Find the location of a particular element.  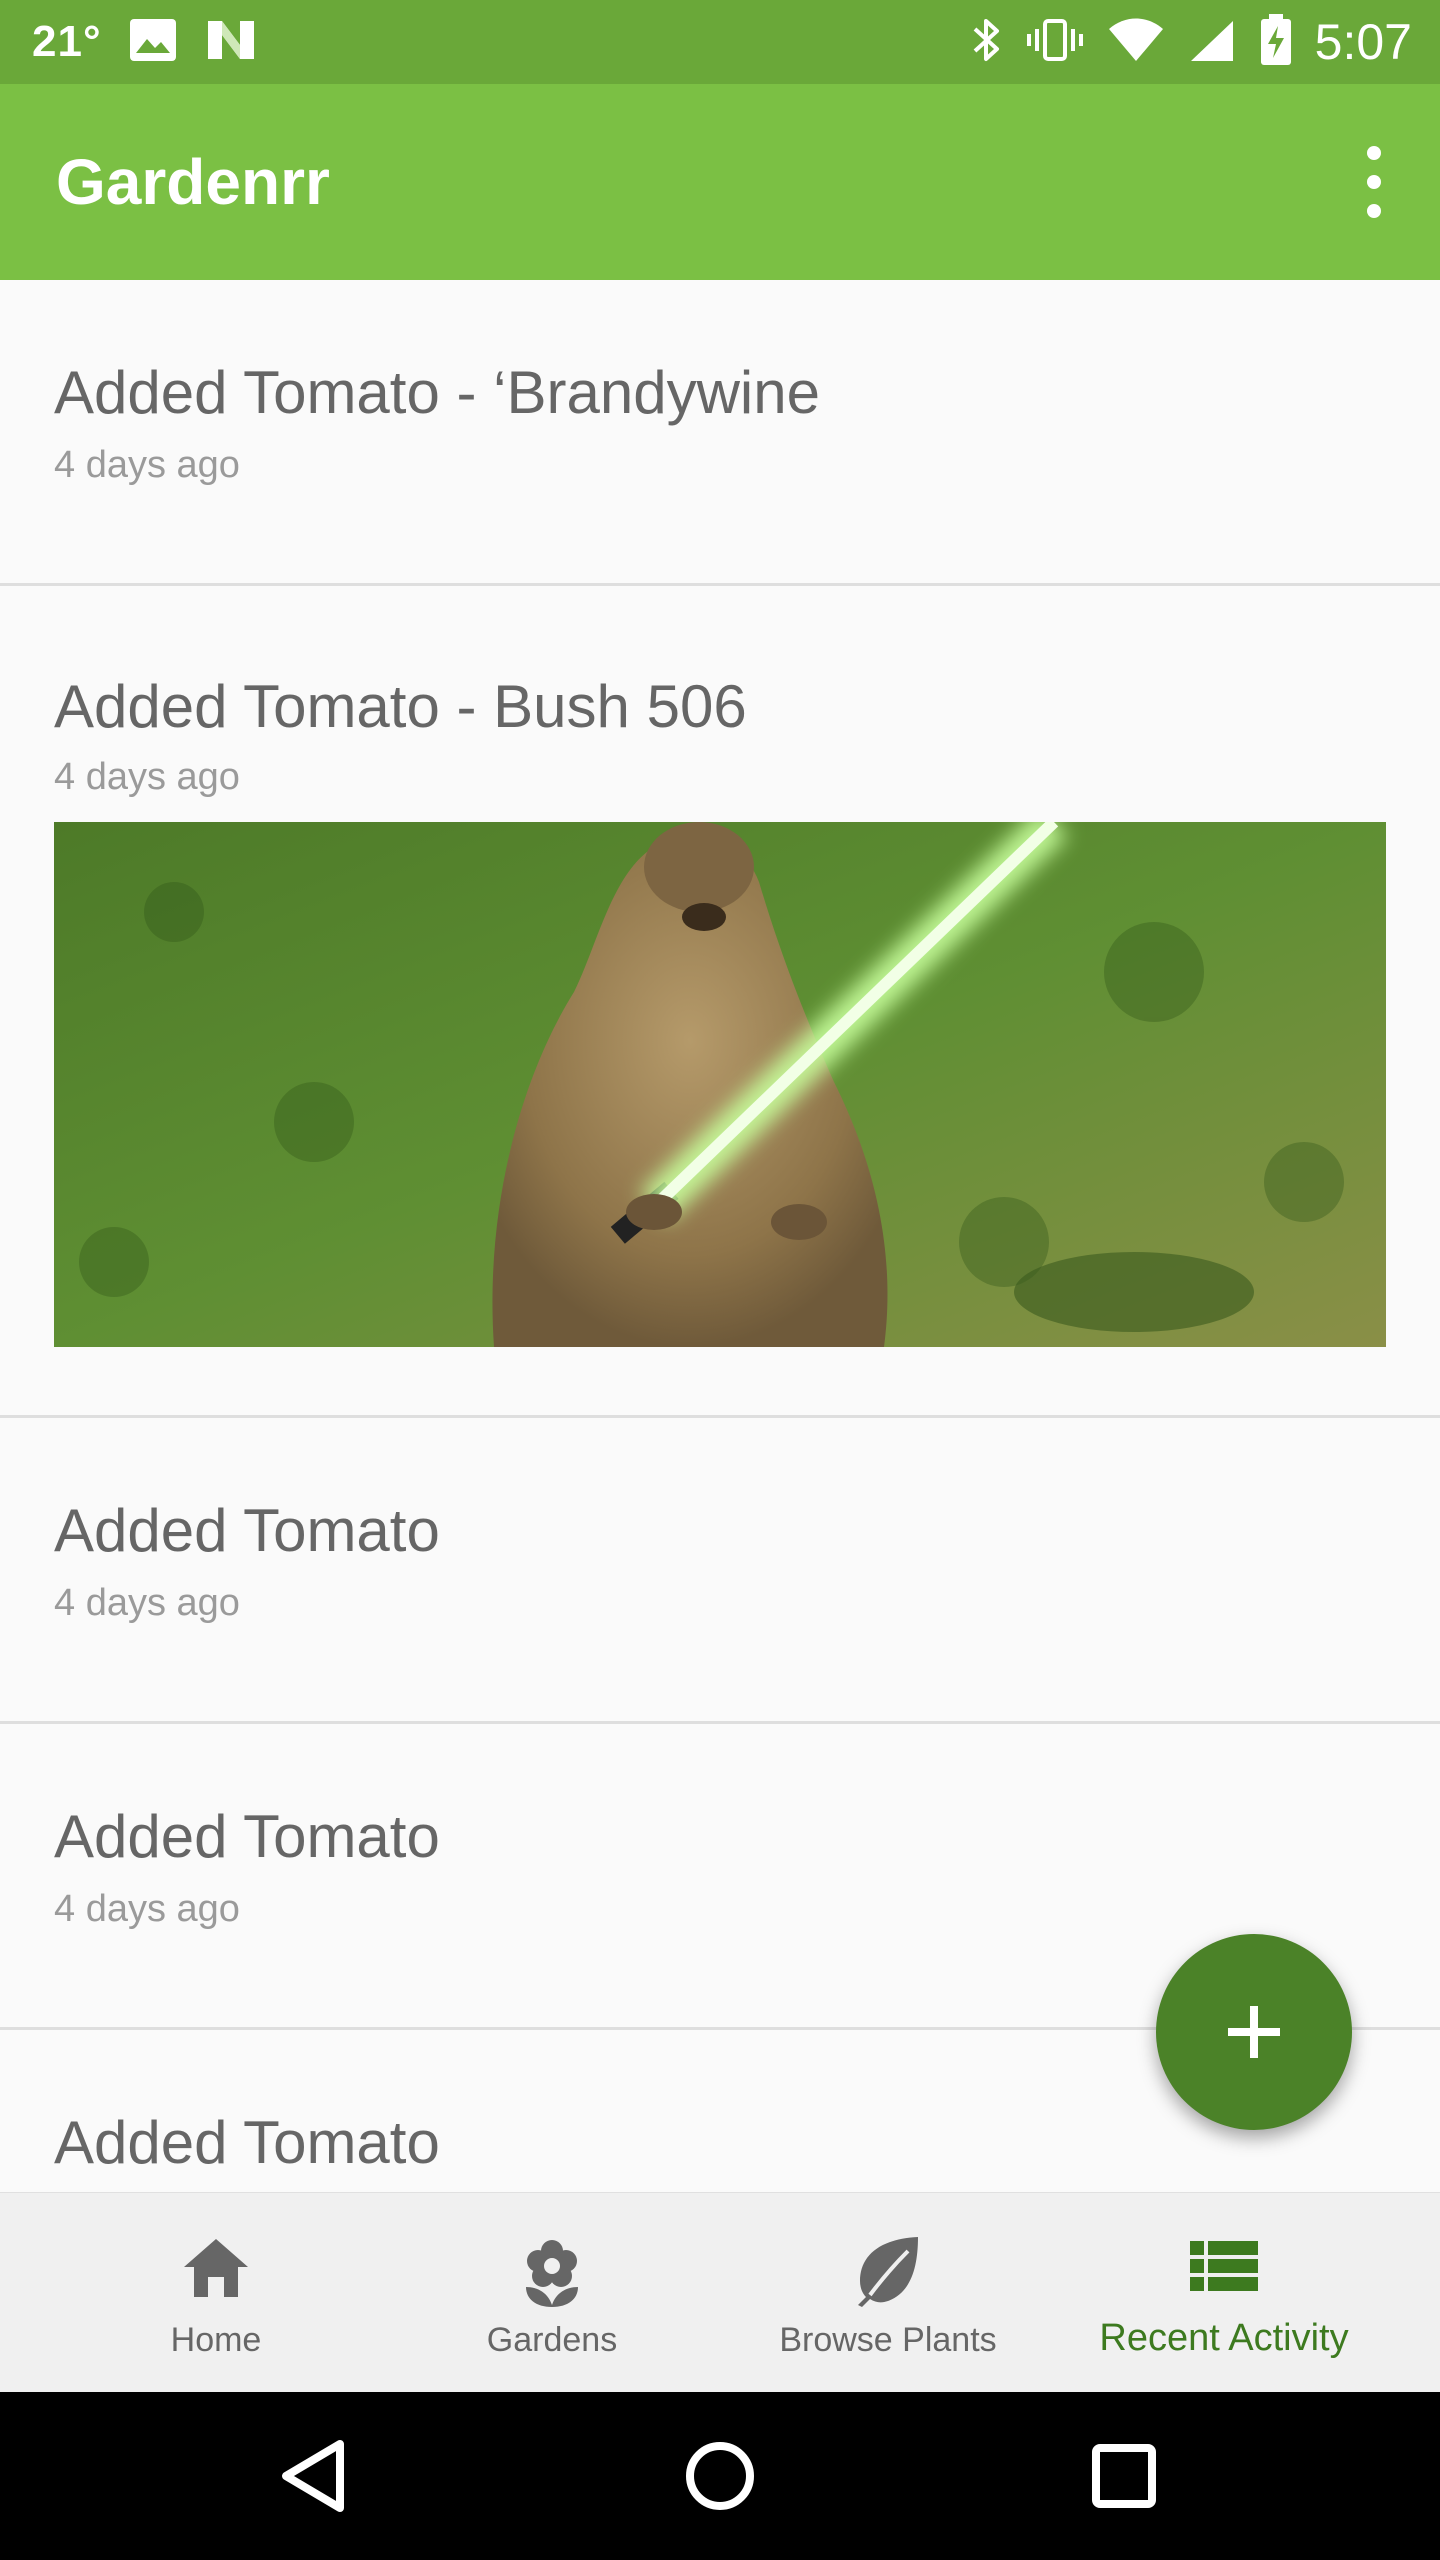

plus-icon is located at coordinates (1254, 2032).